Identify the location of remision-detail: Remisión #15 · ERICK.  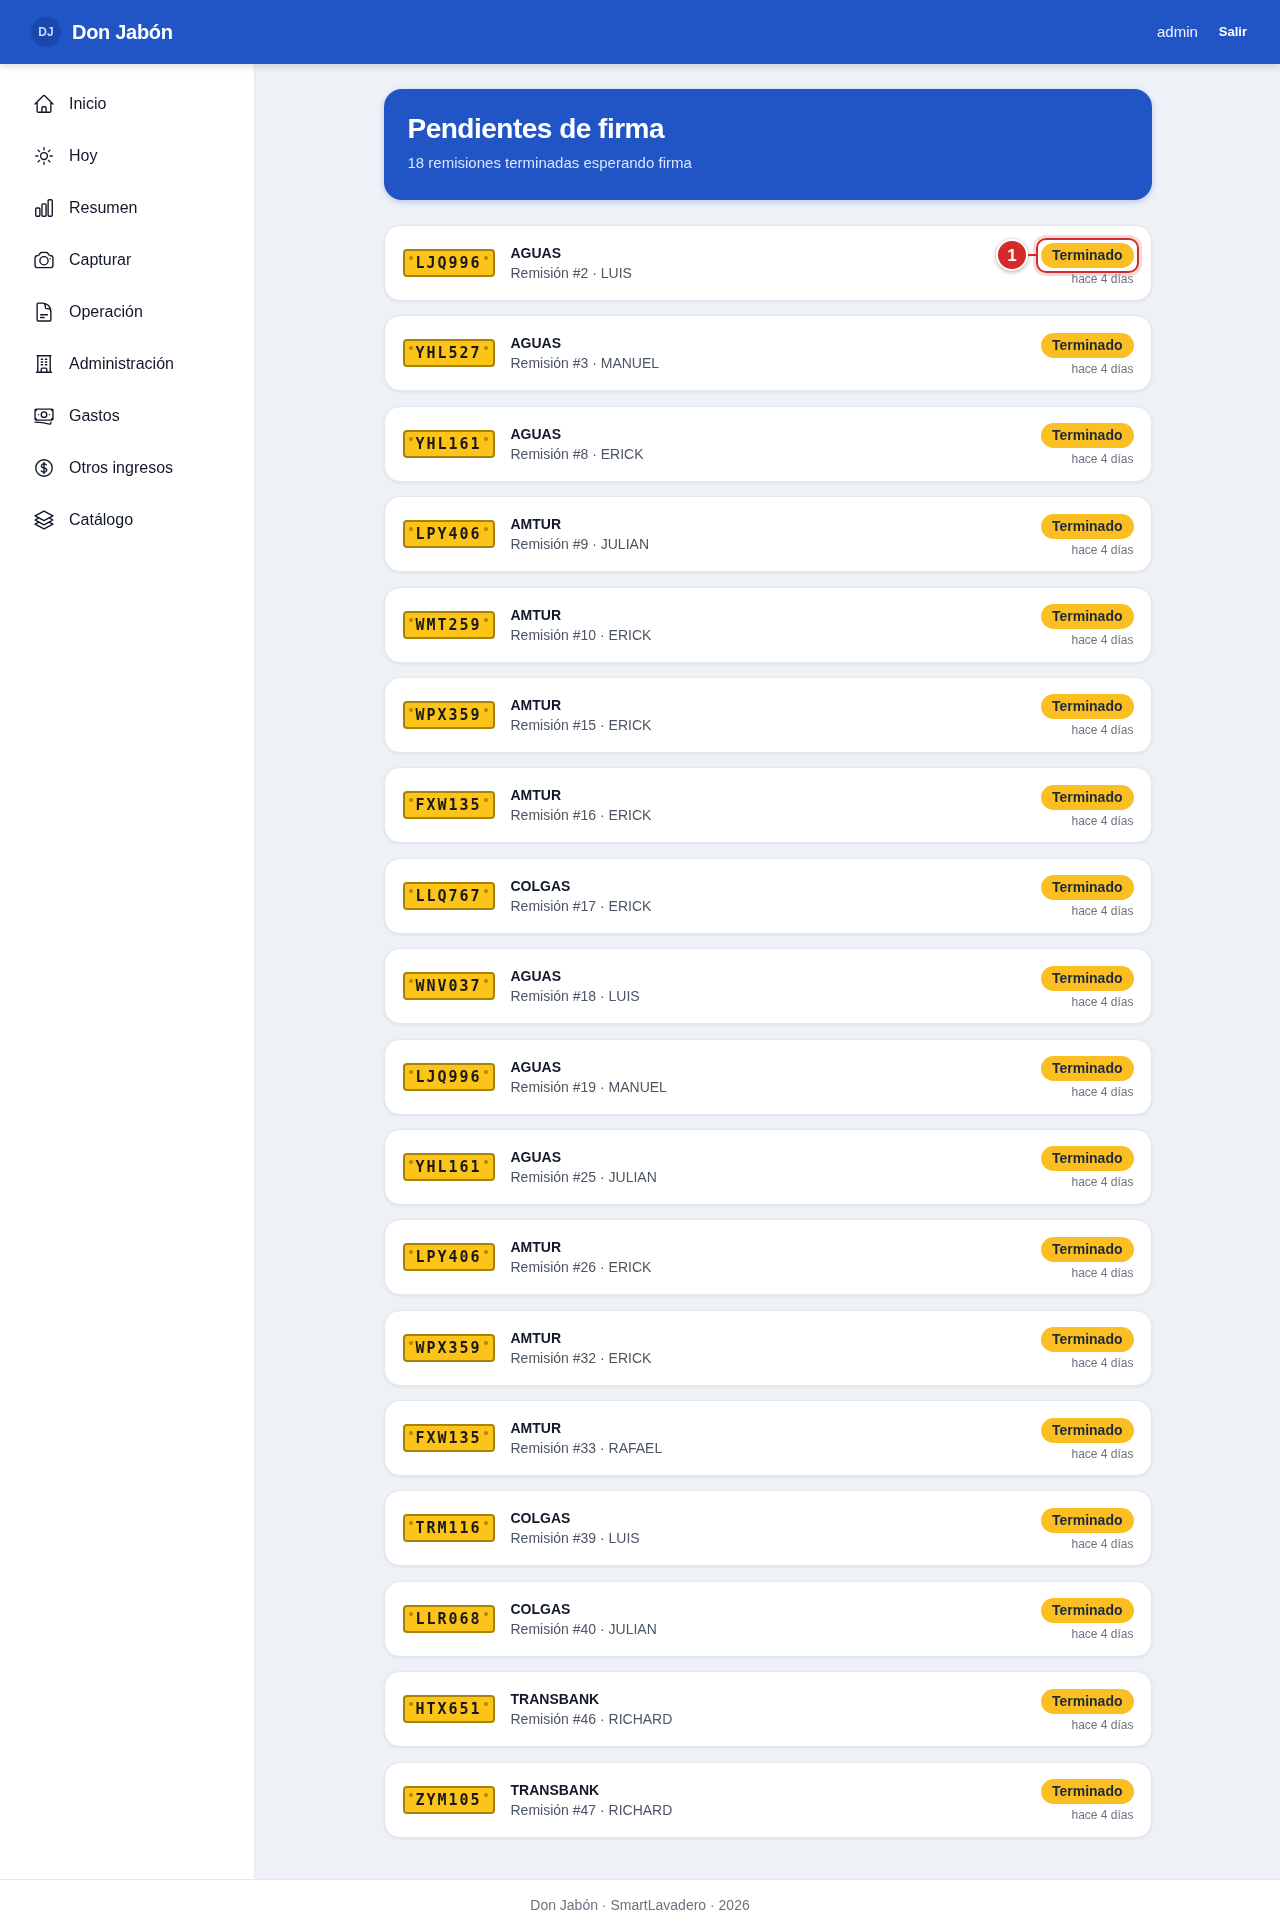
(581, 725).